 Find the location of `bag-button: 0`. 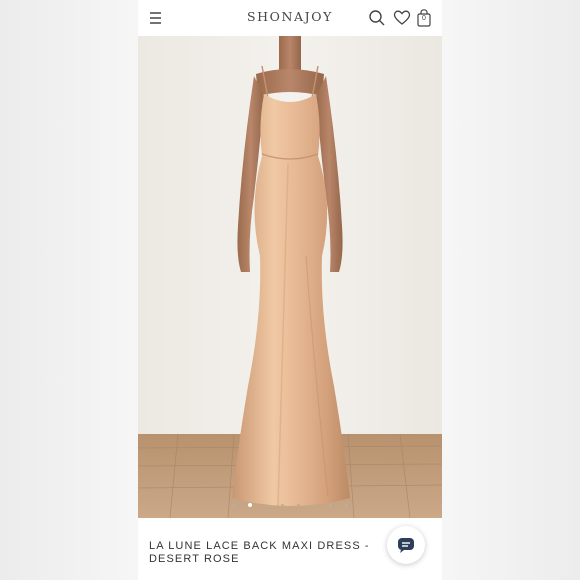

bag-button: 0 is located at coordinates (426, 18).